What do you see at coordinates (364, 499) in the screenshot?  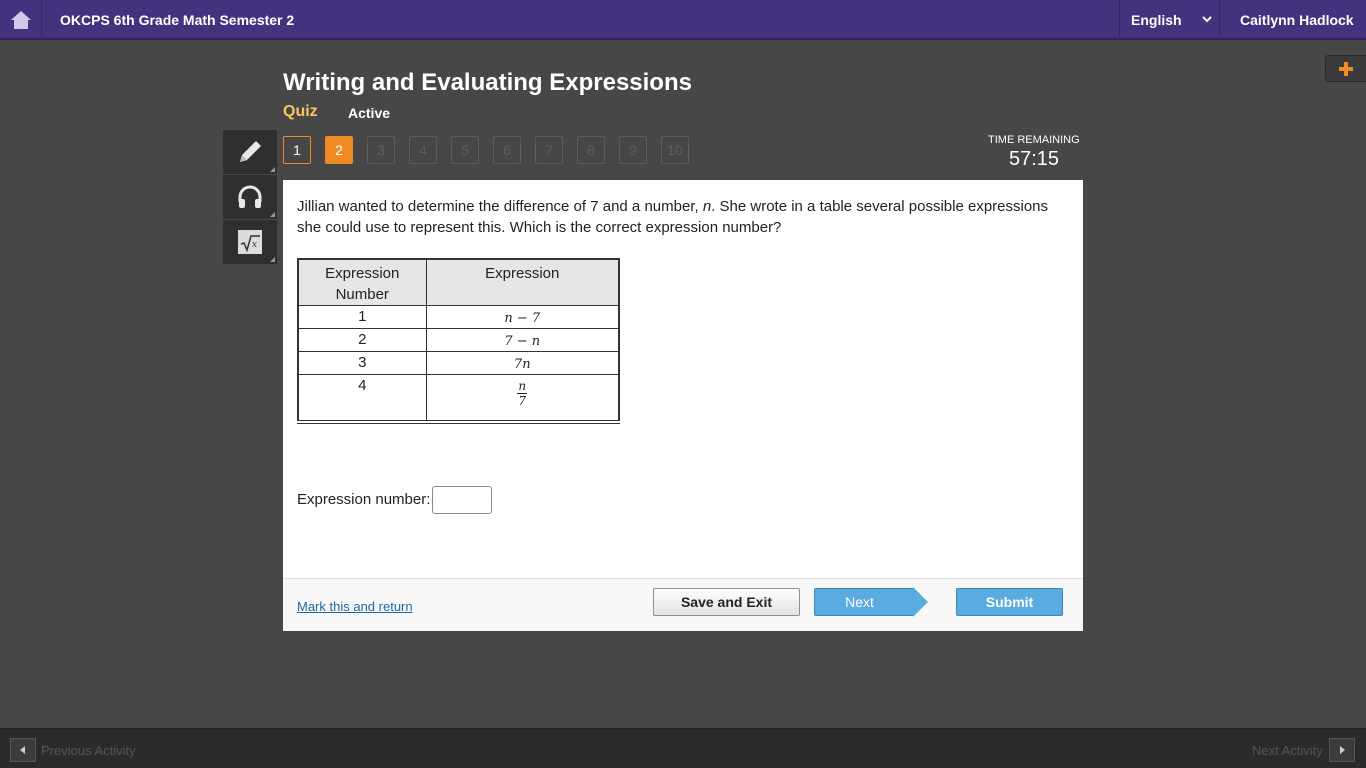 I see `answer-label: Expression number:` at bounding box center [364, 499].